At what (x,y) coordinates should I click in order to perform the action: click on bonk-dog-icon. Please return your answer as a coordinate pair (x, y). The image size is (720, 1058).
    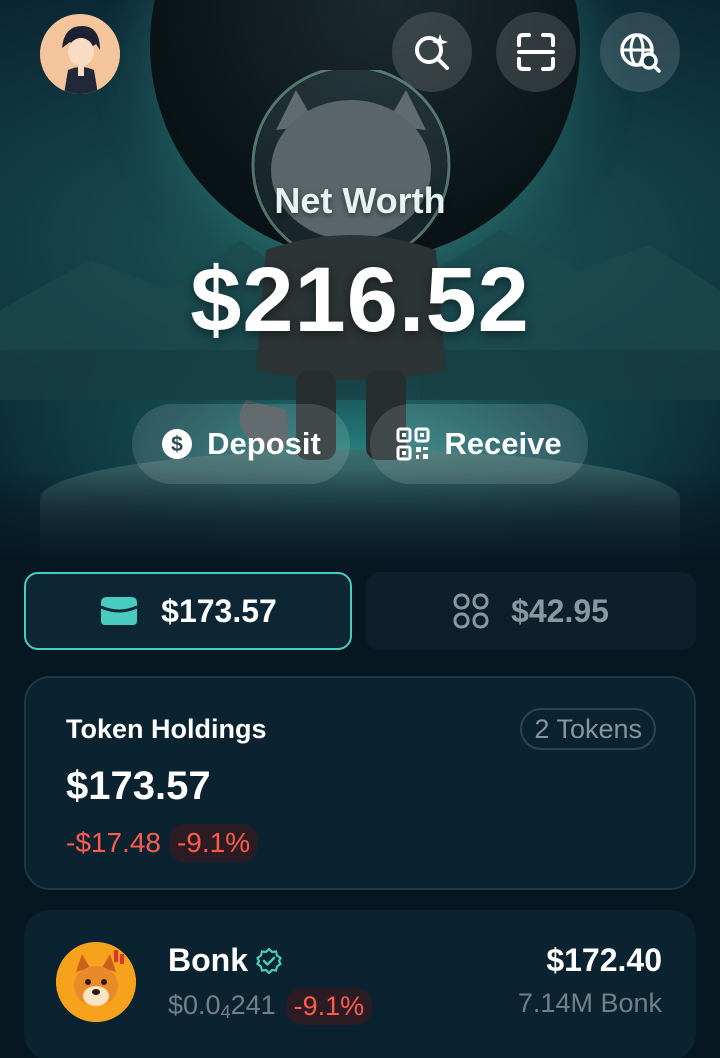
    Looking at the image, I should click on (96, 982).